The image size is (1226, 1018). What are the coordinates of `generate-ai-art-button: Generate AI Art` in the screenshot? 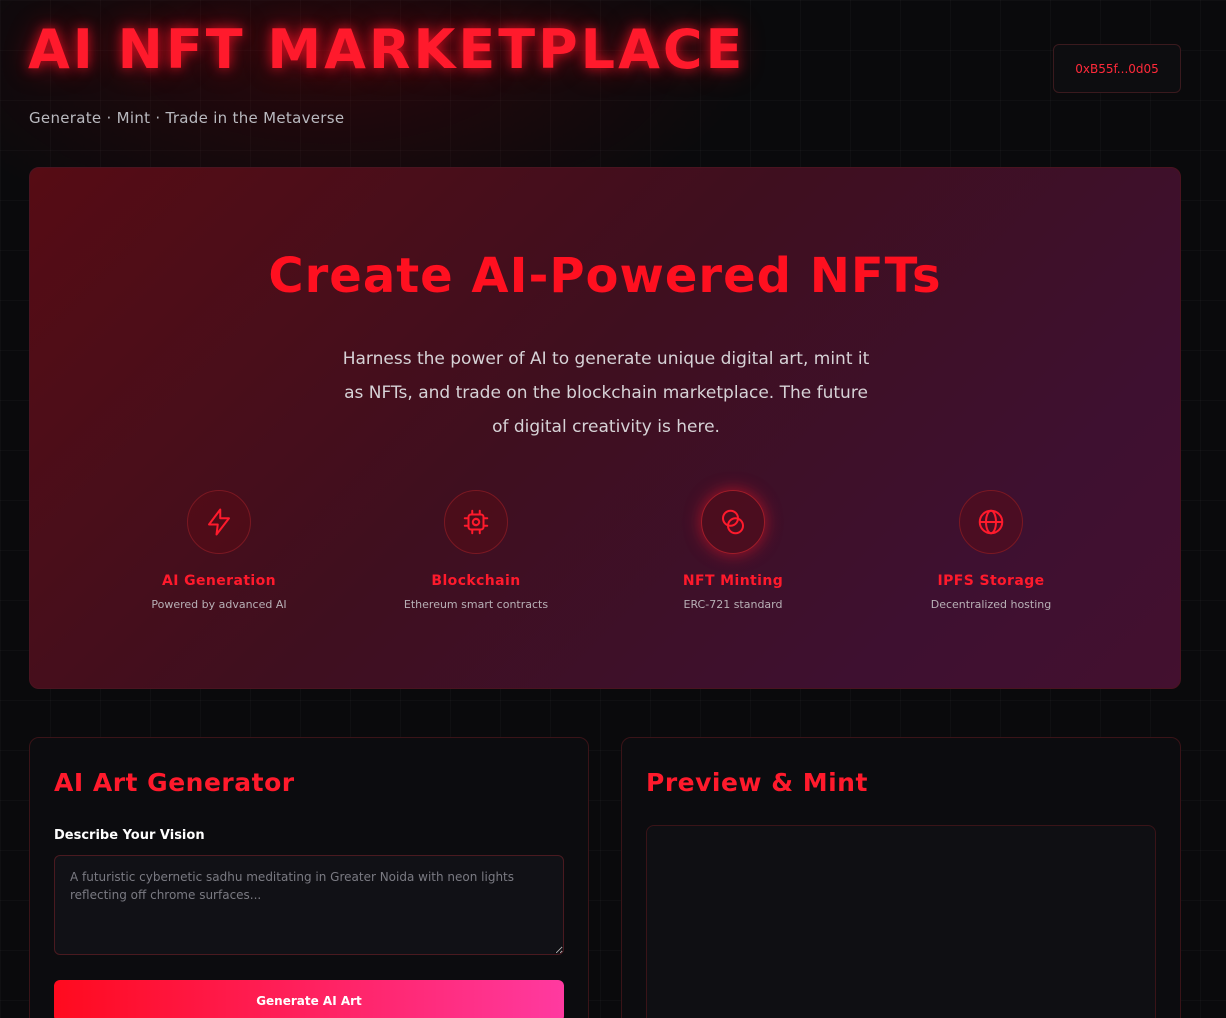 It's located at (309, 999).